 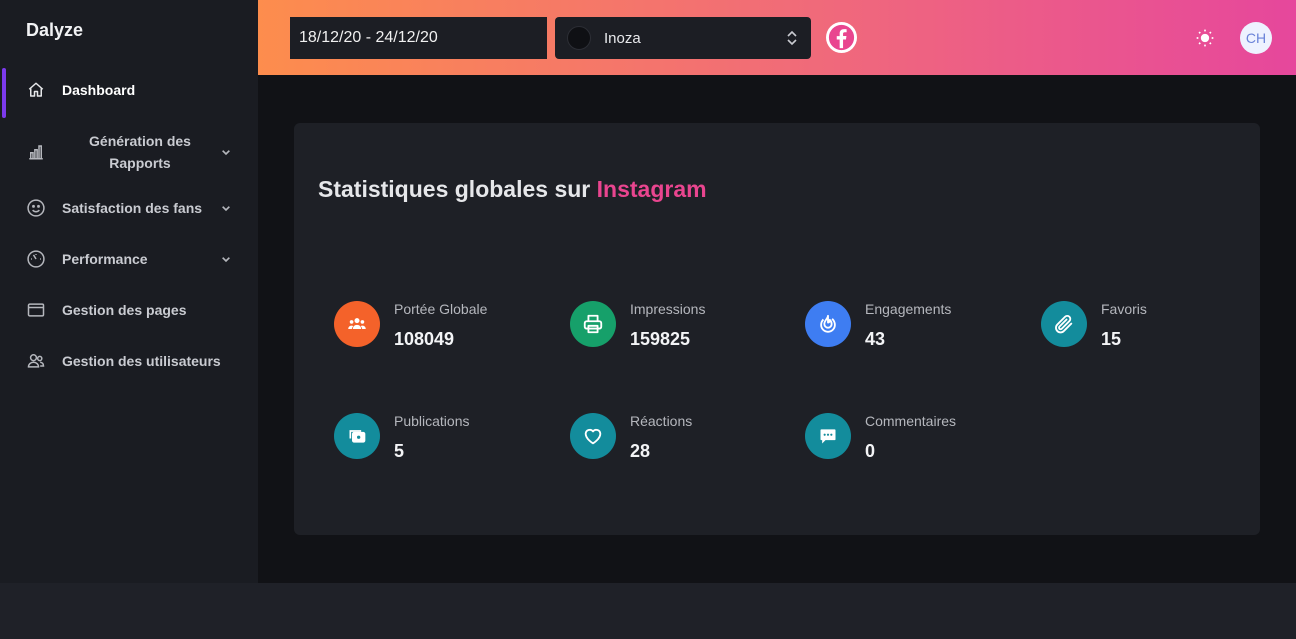 What do you see at coordinates (418, 38) in the screenshot?
I see `date-range-input` at bounding box center [418, 38].